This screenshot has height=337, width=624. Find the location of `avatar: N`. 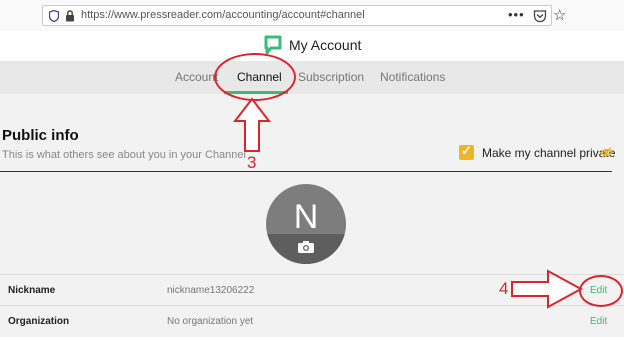

avatar: N is located at coordinates (306, 224).